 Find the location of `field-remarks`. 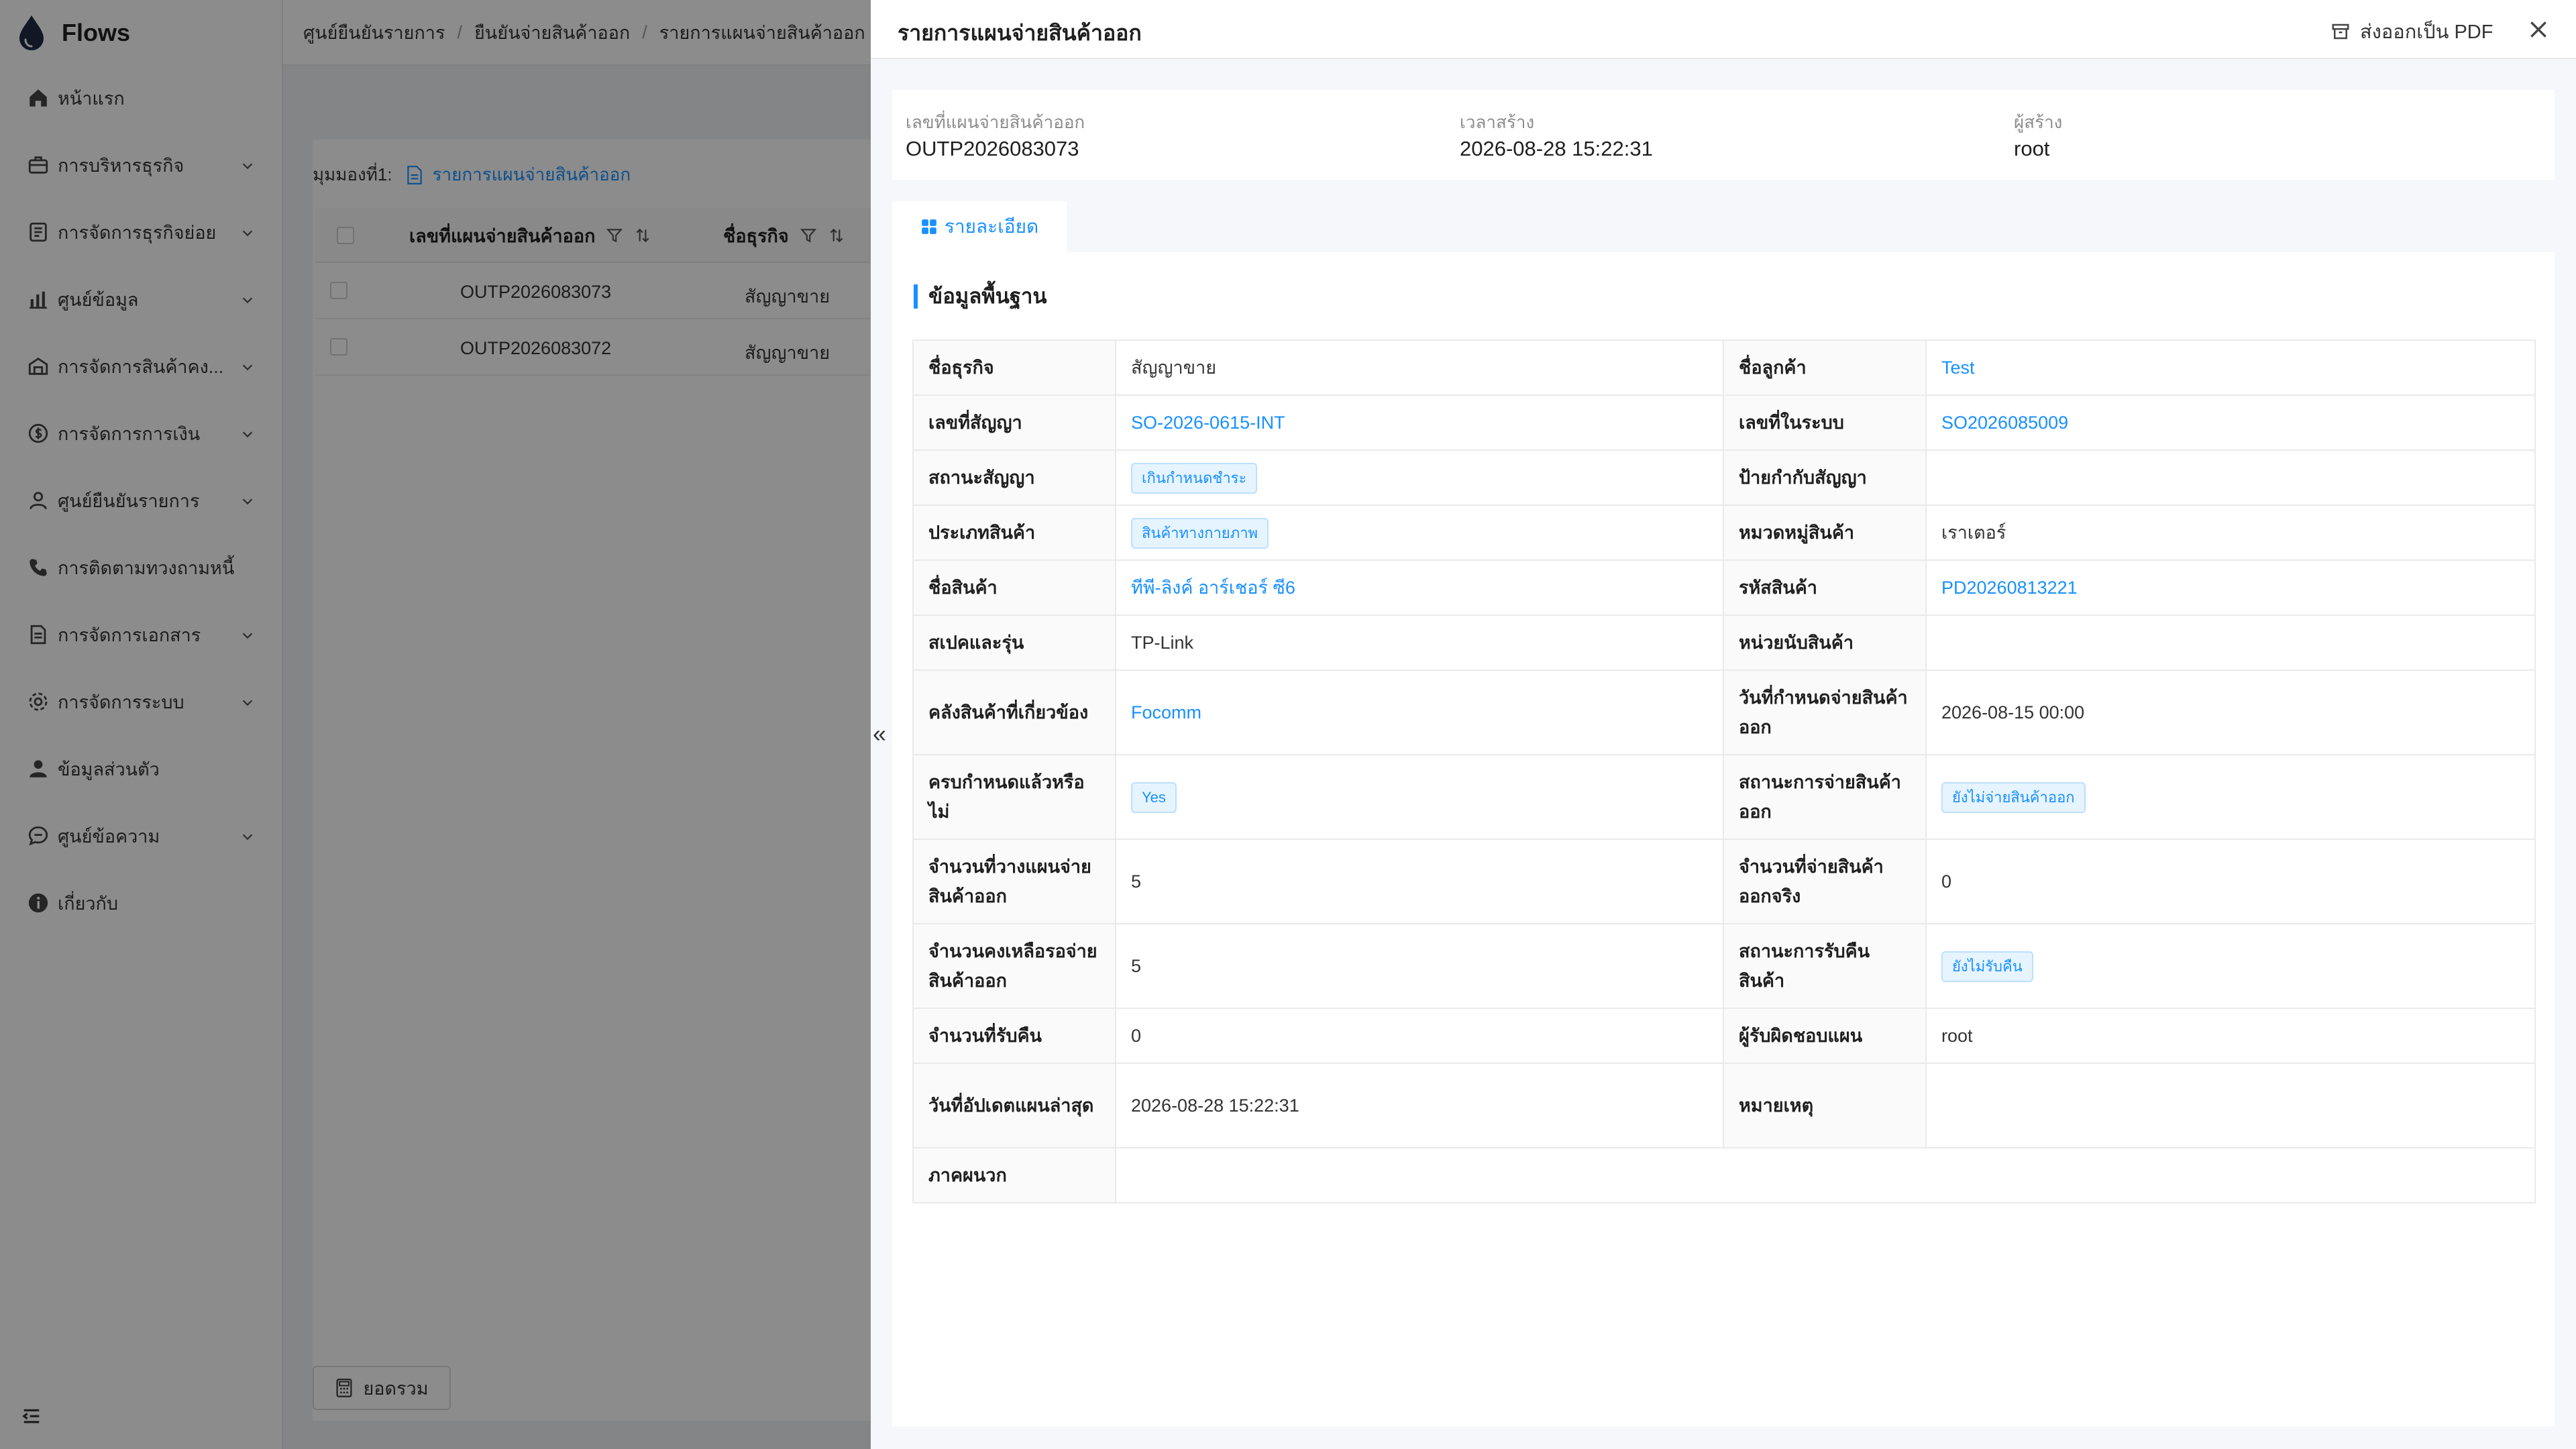

field-remarks is located at coordinates (2230, 1105).